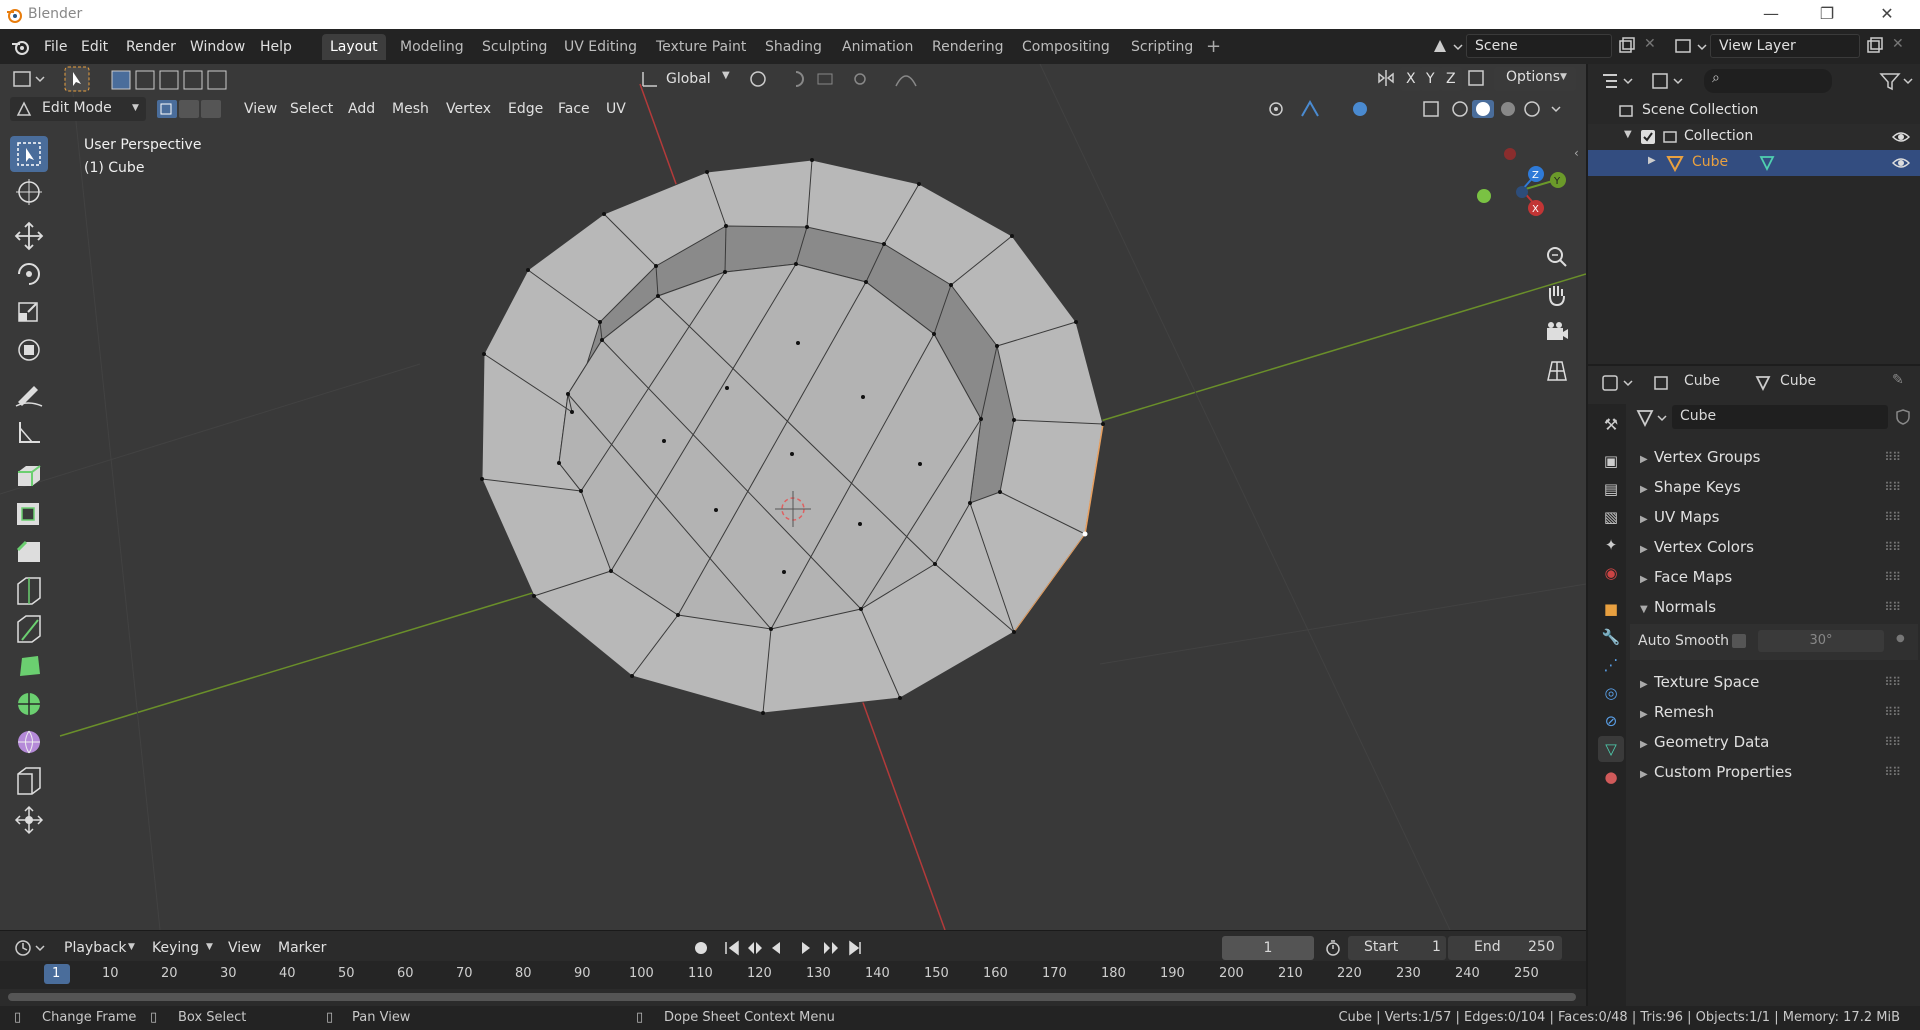  I want to click on tab-modeling: Modeling, so click(432, 47).